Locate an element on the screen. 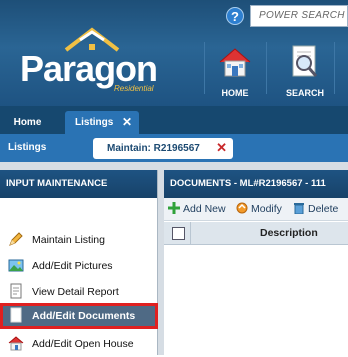 The image size is (348, 357). documents-table-header: Description is located at coordinates (256, 233).